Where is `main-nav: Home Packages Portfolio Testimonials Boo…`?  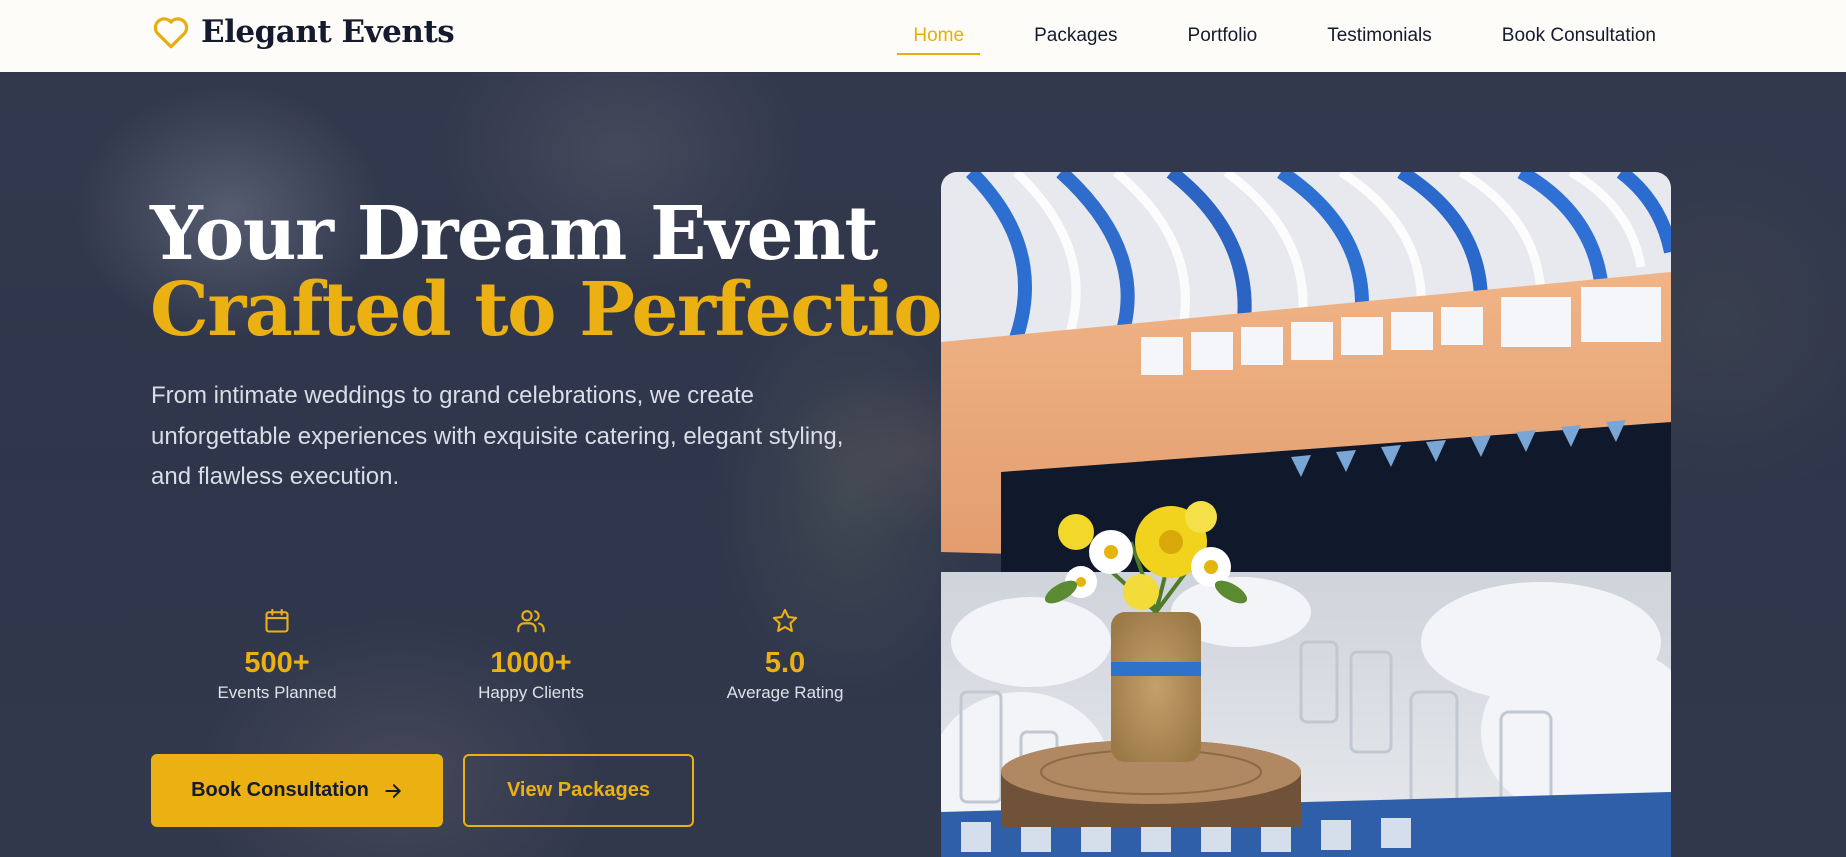 main-nav: Home Packages Portfolio Testimonials Boo… is located at coordinates (1249, 36).